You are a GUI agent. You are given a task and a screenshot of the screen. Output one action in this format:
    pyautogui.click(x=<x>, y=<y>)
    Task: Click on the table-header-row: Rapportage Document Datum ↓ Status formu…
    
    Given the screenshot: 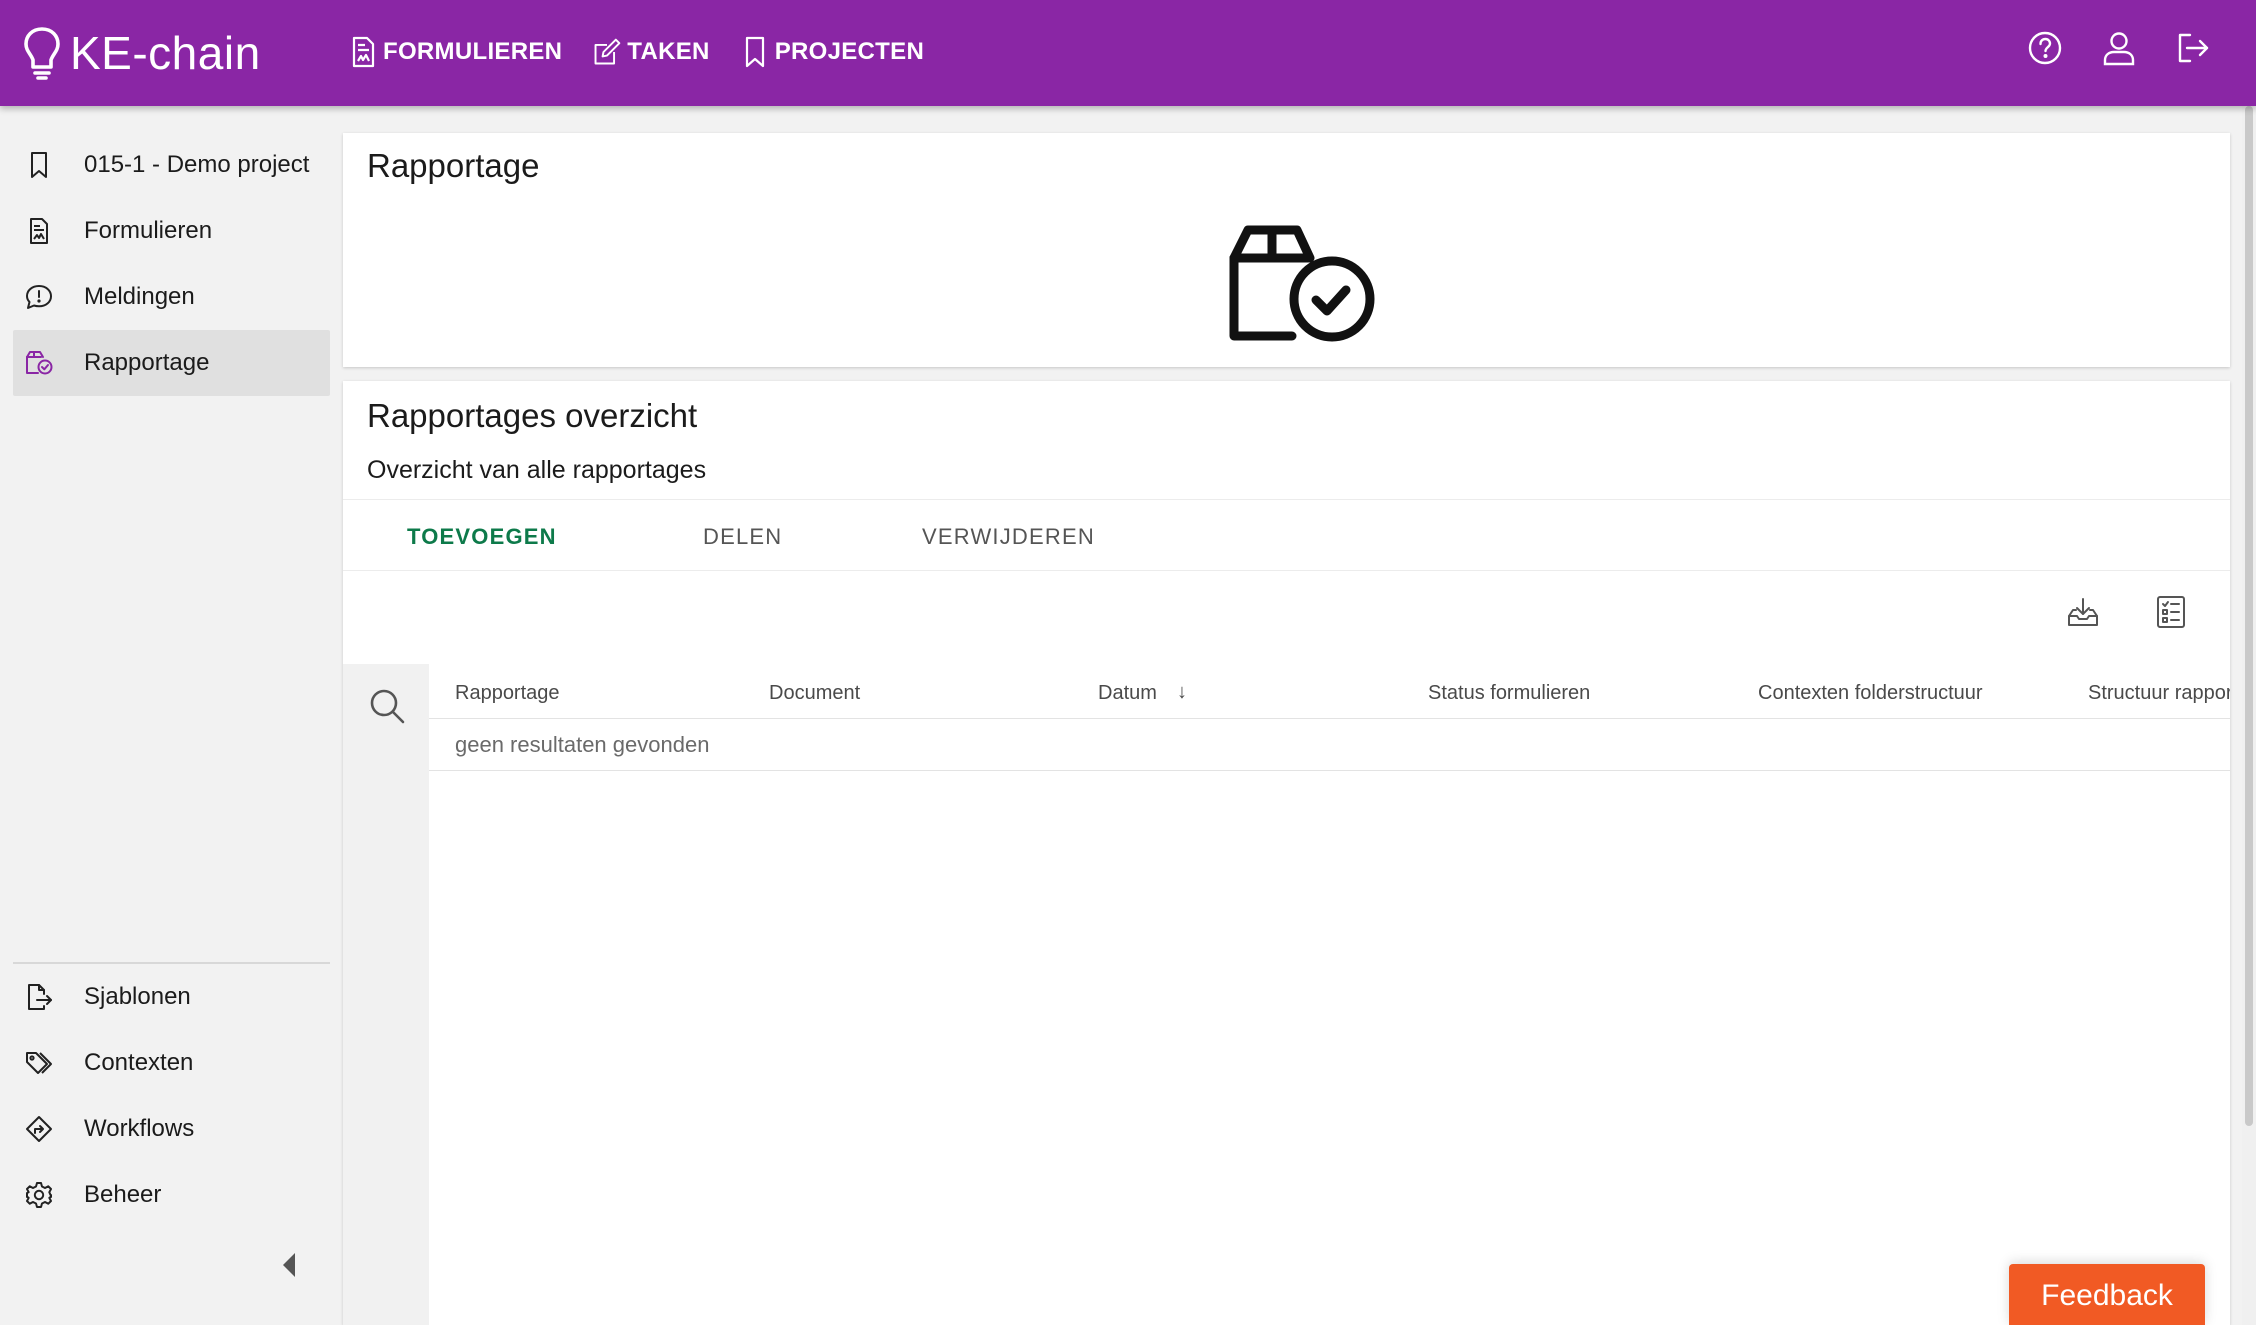 What is the action you would take?
    pyautogui.click(x=1329, y=691)
    